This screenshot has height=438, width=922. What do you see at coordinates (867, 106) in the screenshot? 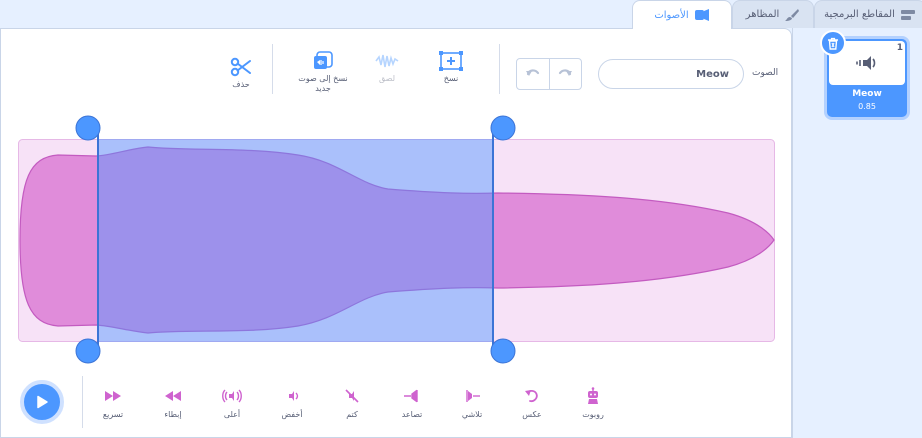
I see `sound-tile-duration: 0.85` at bounding box center [867, 106].